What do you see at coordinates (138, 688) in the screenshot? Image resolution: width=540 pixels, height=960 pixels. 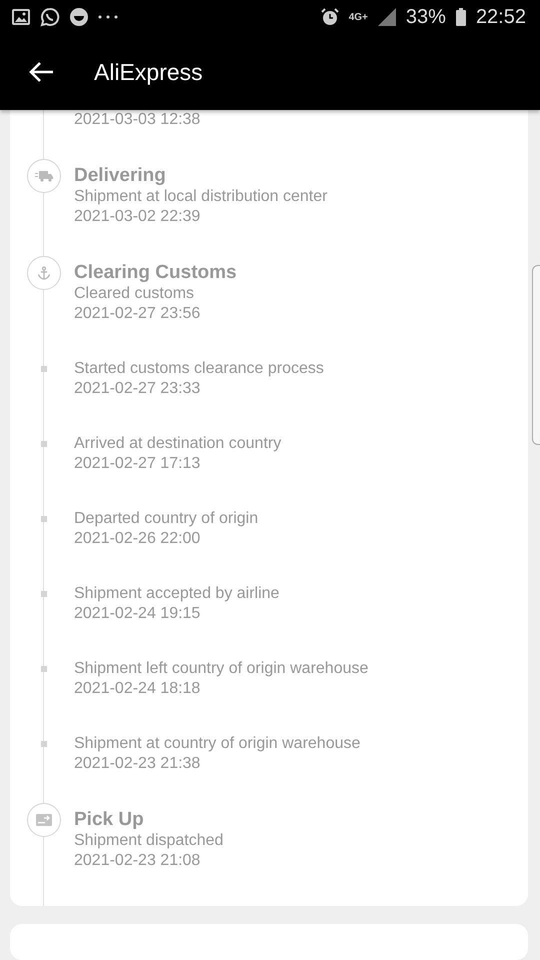 I see `event-date: 2021-02-24 18:18` at bounding box center [138, 688].